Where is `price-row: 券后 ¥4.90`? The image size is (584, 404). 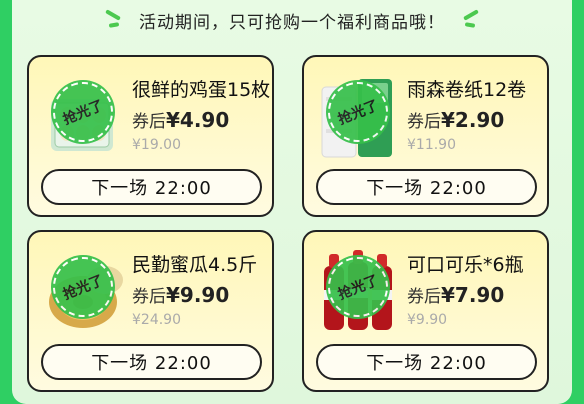 price-row: 券后 ¥4.90 is located at coordinates (180, 119).